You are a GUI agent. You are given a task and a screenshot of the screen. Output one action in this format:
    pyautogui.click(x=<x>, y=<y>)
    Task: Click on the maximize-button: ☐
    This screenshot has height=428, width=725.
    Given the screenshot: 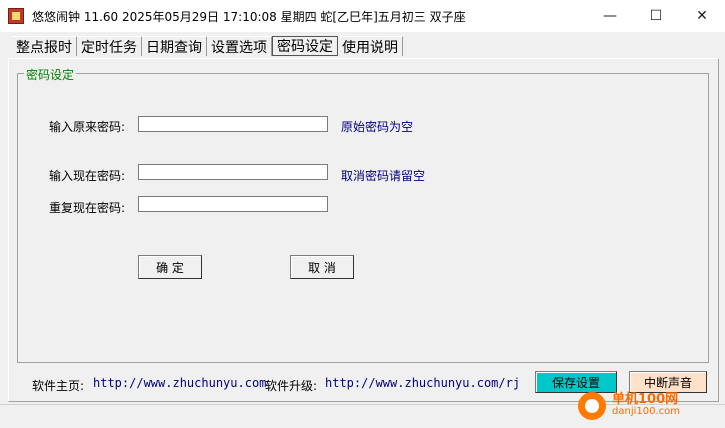 What is the action you would take?
    pyautogui.click(x=656, y=16)
    